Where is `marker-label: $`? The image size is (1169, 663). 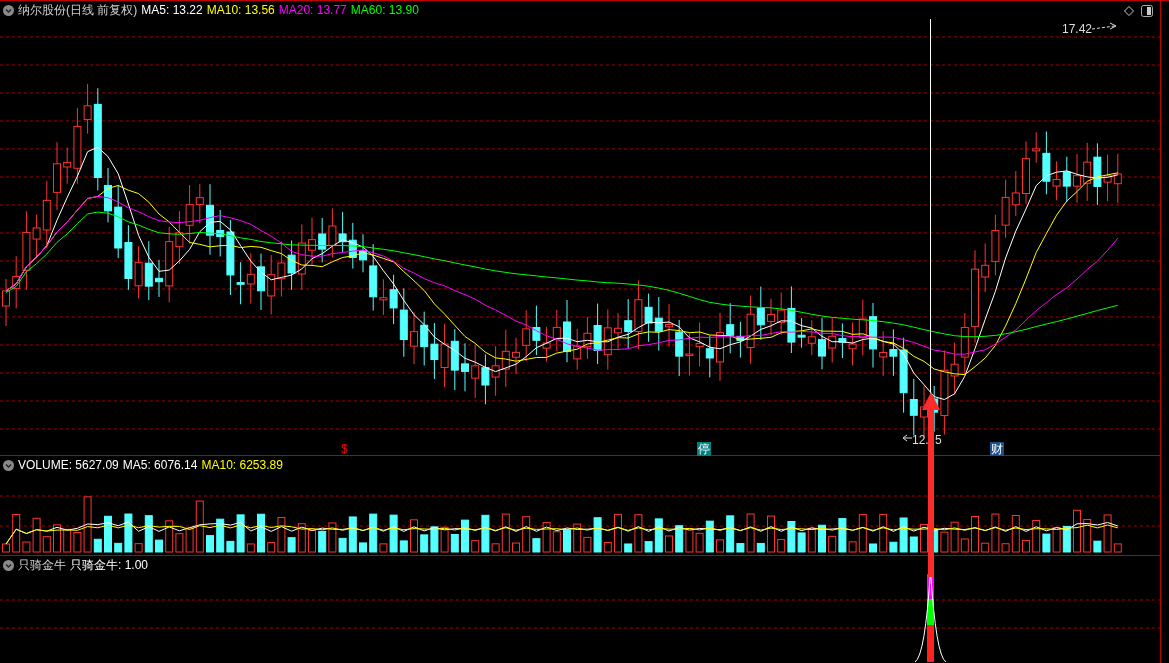
marker-label: $ is located at coordinates (344, 449).